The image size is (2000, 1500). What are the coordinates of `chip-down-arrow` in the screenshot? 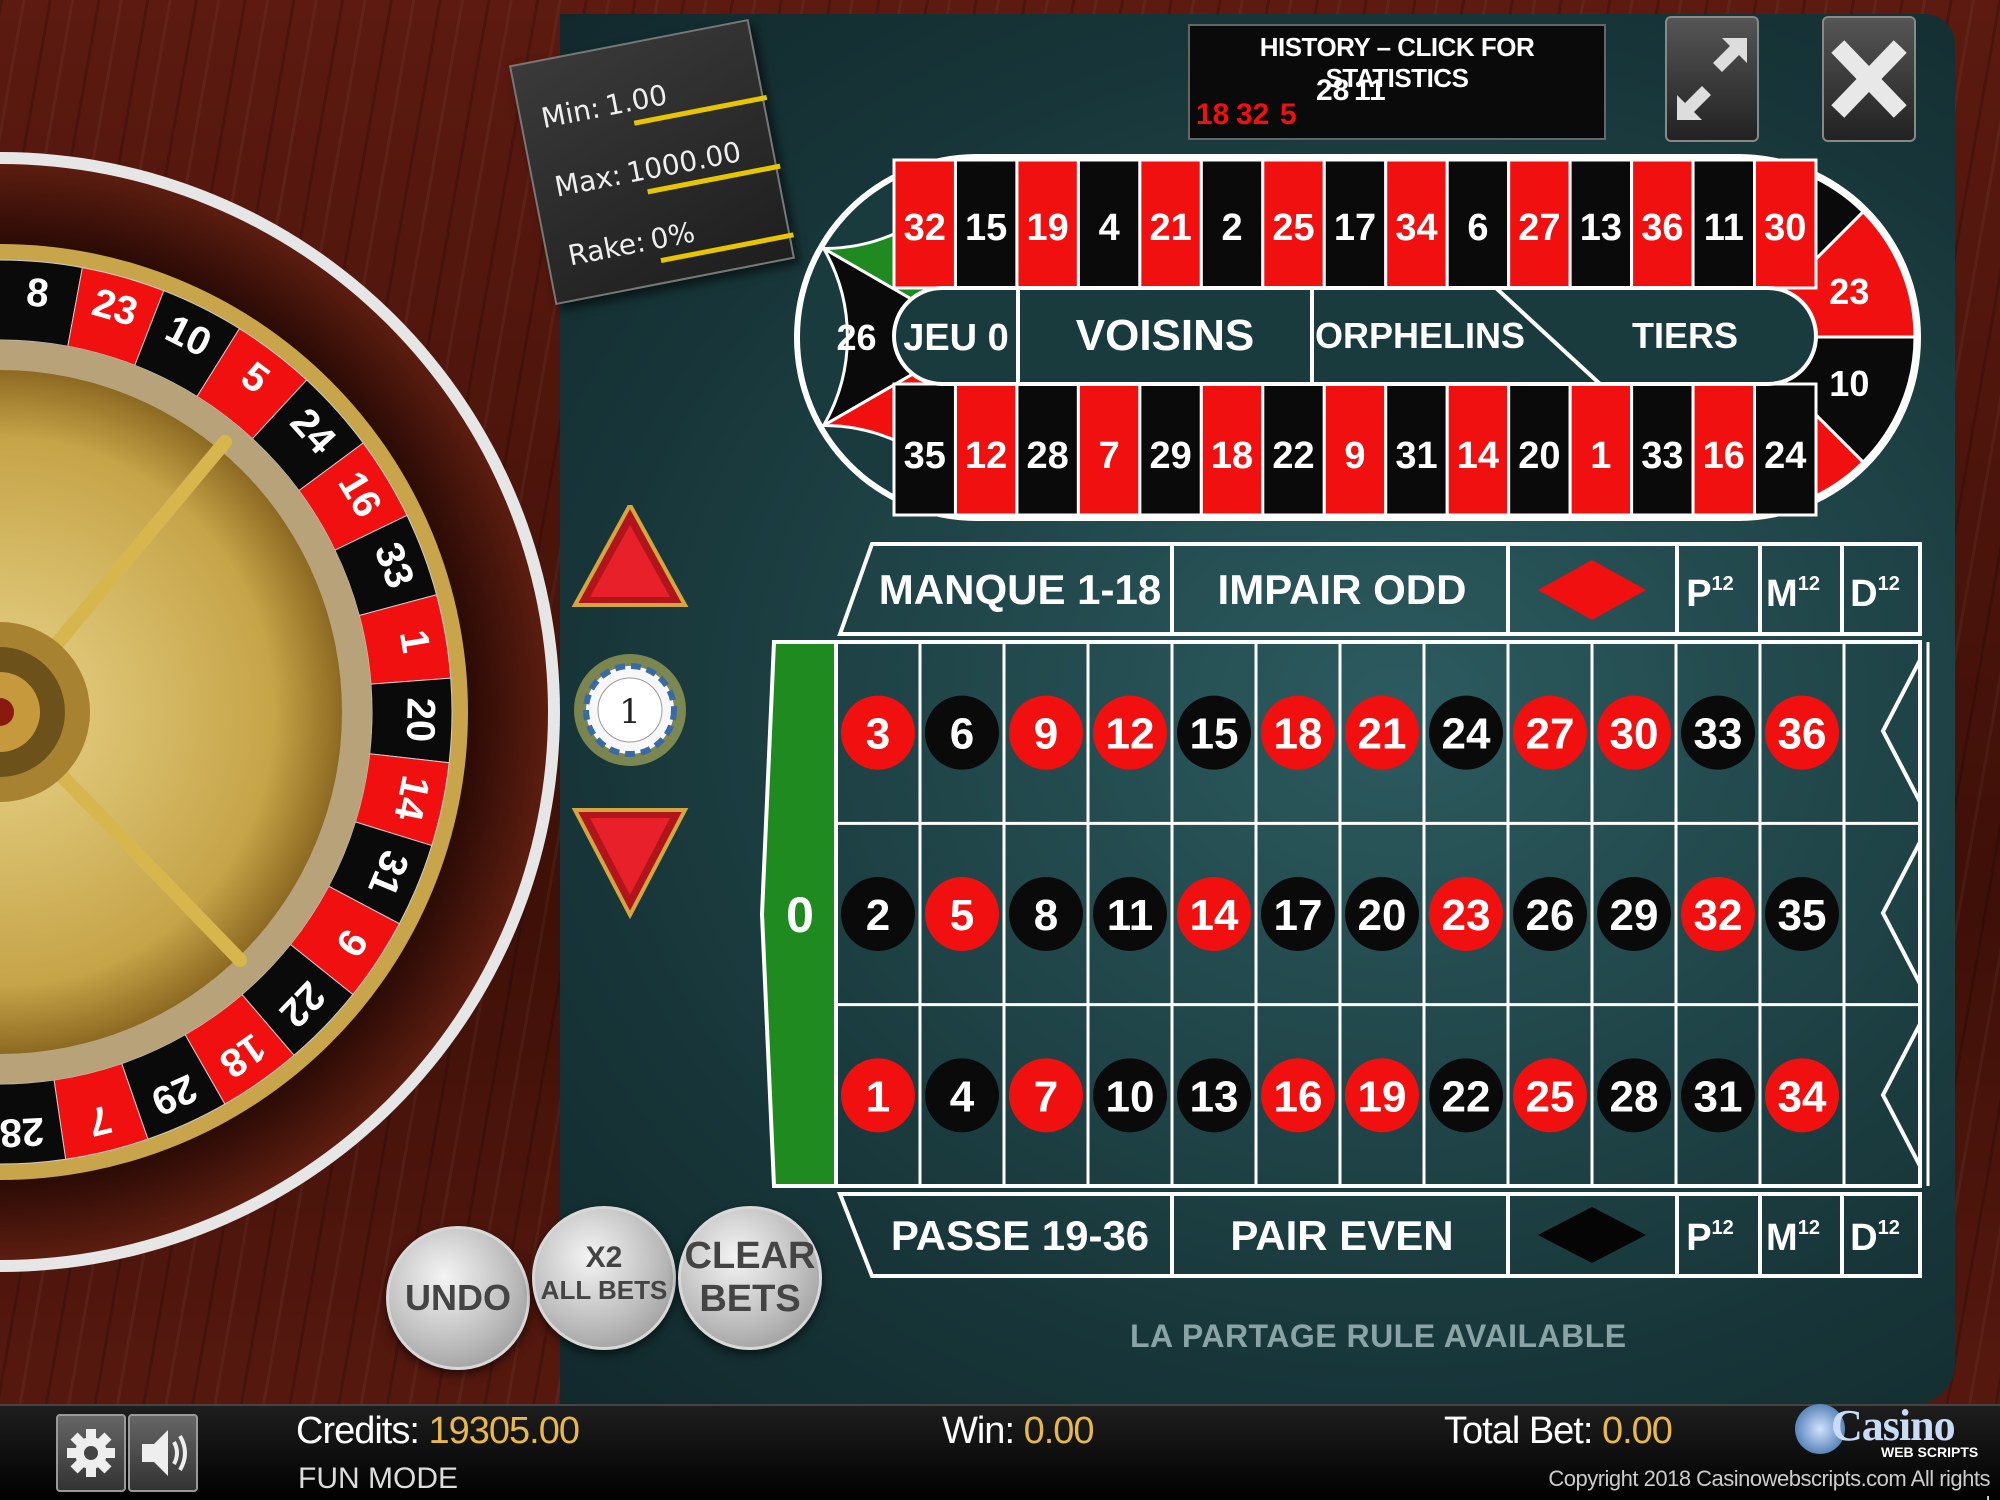 It's located at (630, 864).